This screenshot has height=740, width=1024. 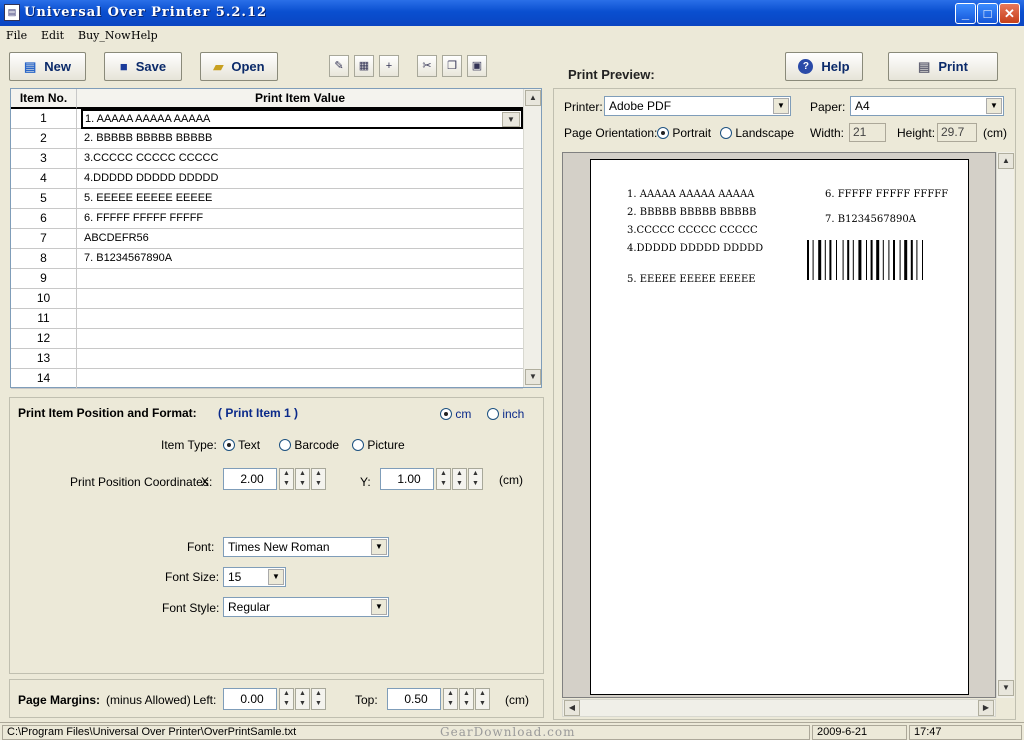 I want to click on type-text-radio: Text, so click(x=241, y=445).